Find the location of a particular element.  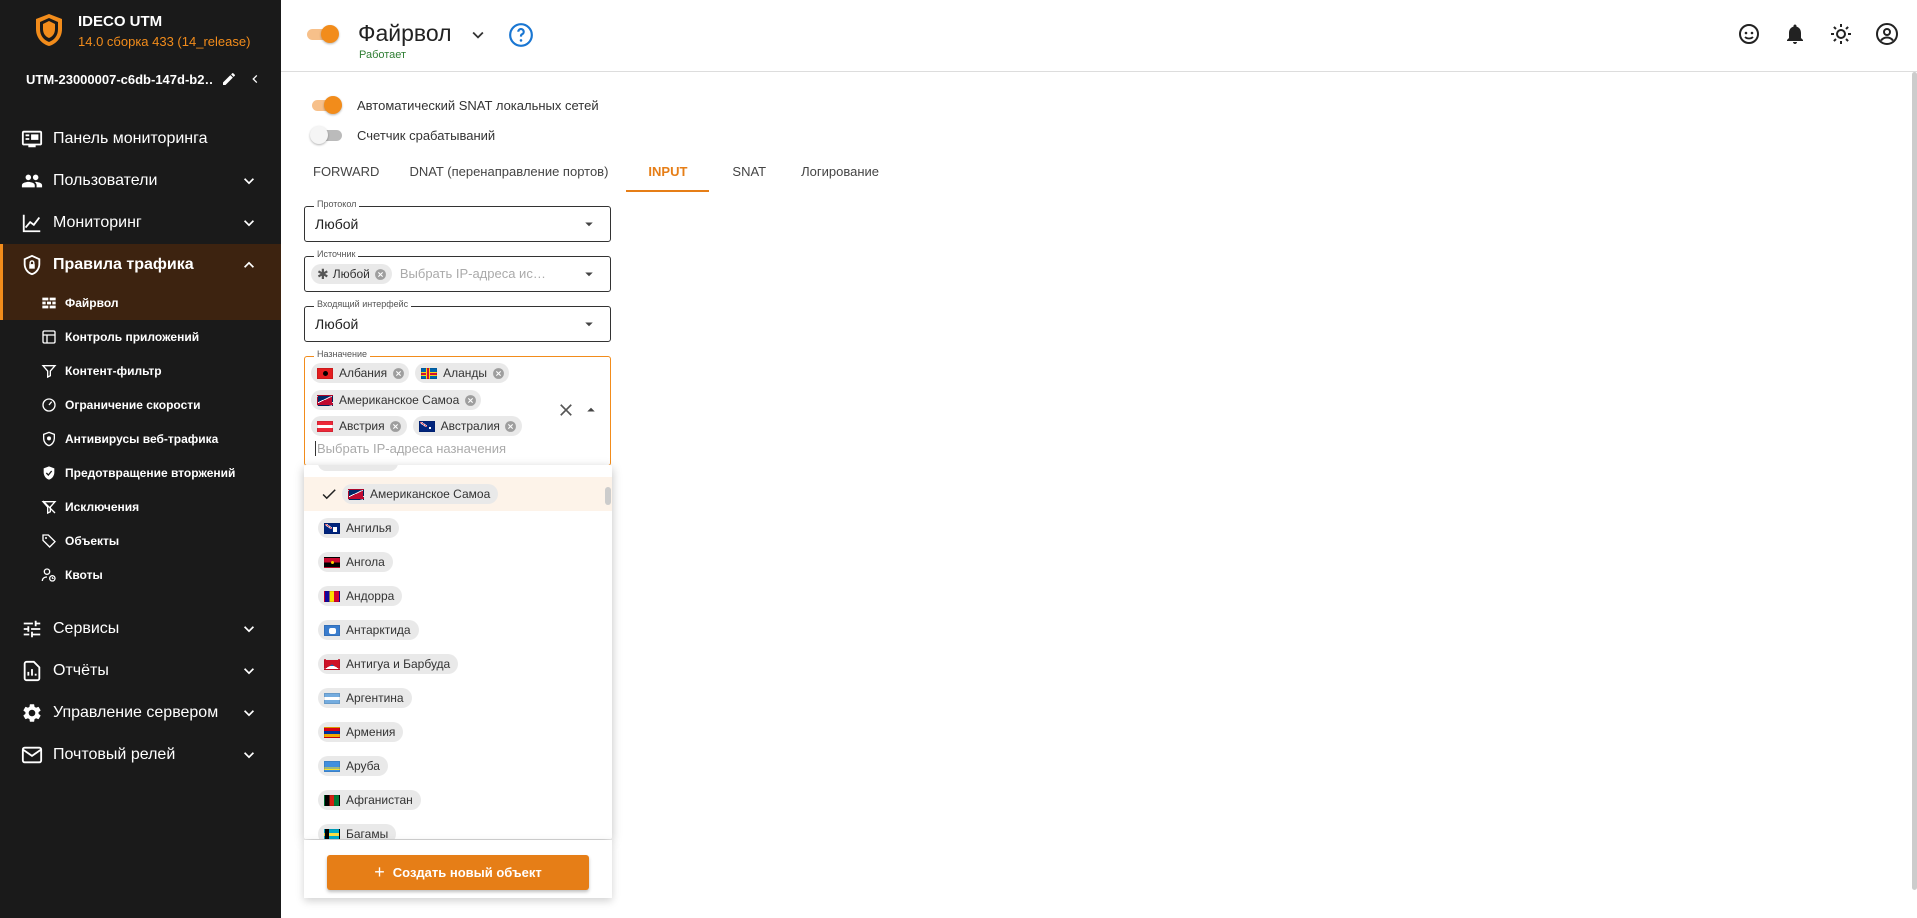

dropdown-scrollbar is located at coordinates (608, 496).